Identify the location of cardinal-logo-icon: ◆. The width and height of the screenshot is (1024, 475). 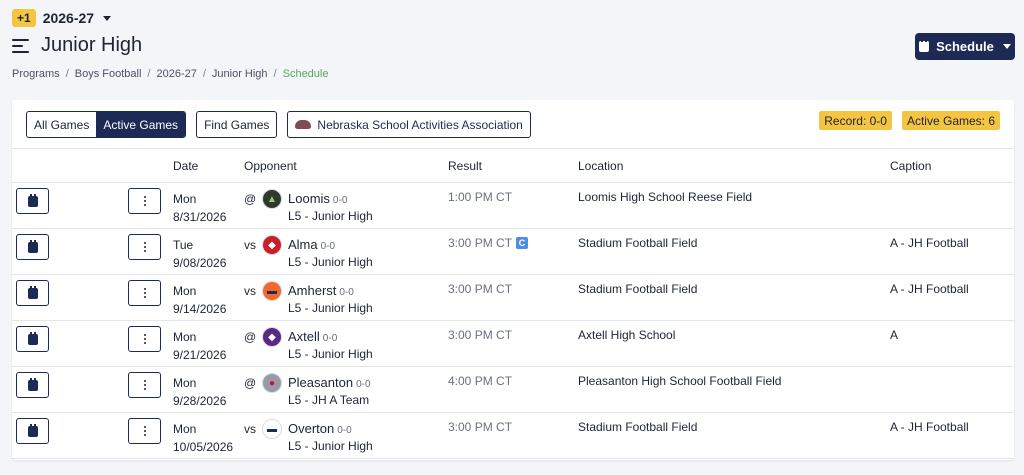
(272, 245).